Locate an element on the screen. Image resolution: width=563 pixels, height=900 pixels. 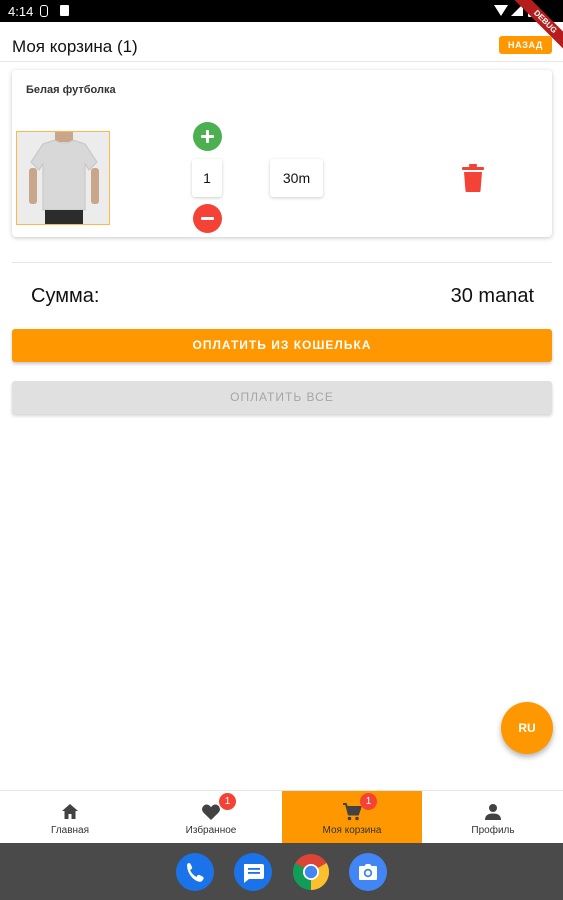
nav-item-home: Главная is located at coordinates (70, 817).